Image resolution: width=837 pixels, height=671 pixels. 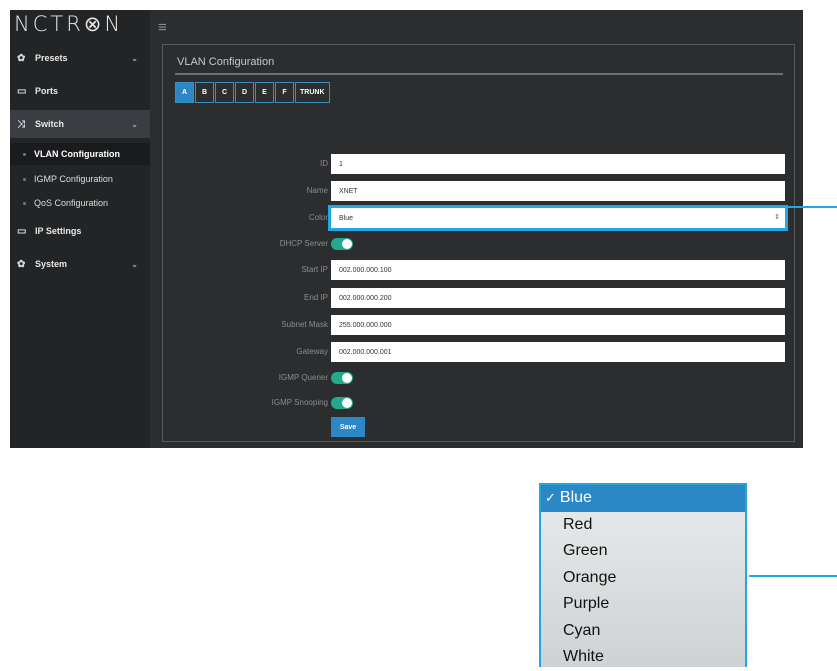 I want to click on dhcp-label: DHCP Server, so click(x=303, y=243).